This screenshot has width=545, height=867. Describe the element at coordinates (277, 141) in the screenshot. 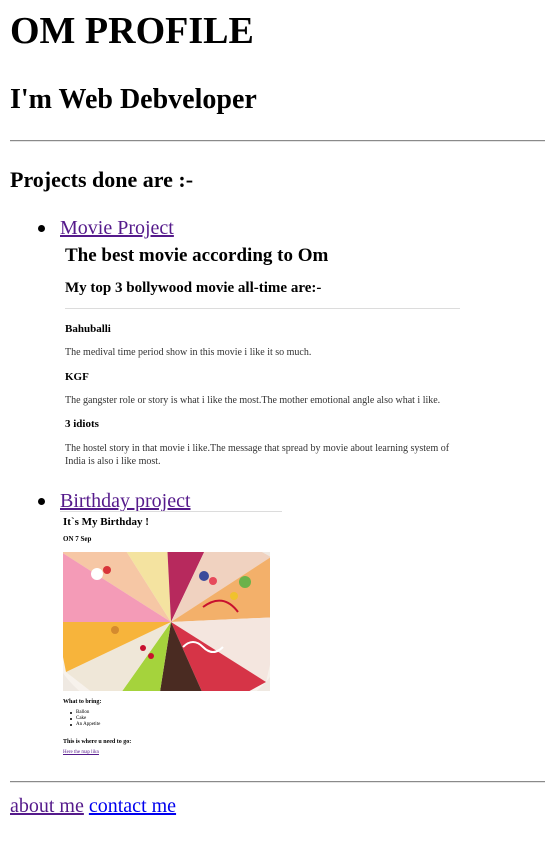

I see `top-divider` at that location.